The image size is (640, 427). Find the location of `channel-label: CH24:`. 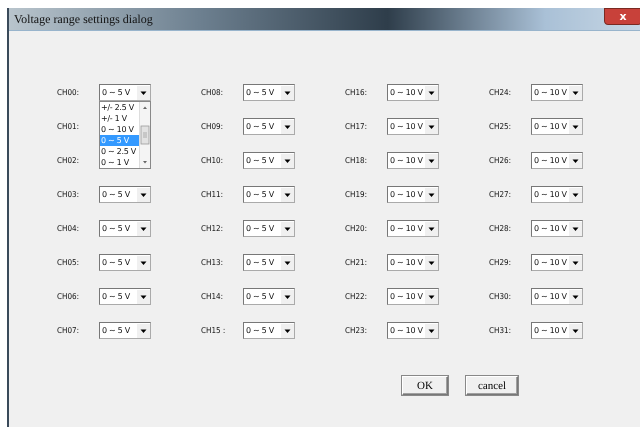

channel-label: CH24: is located at coordinates (500, 93).